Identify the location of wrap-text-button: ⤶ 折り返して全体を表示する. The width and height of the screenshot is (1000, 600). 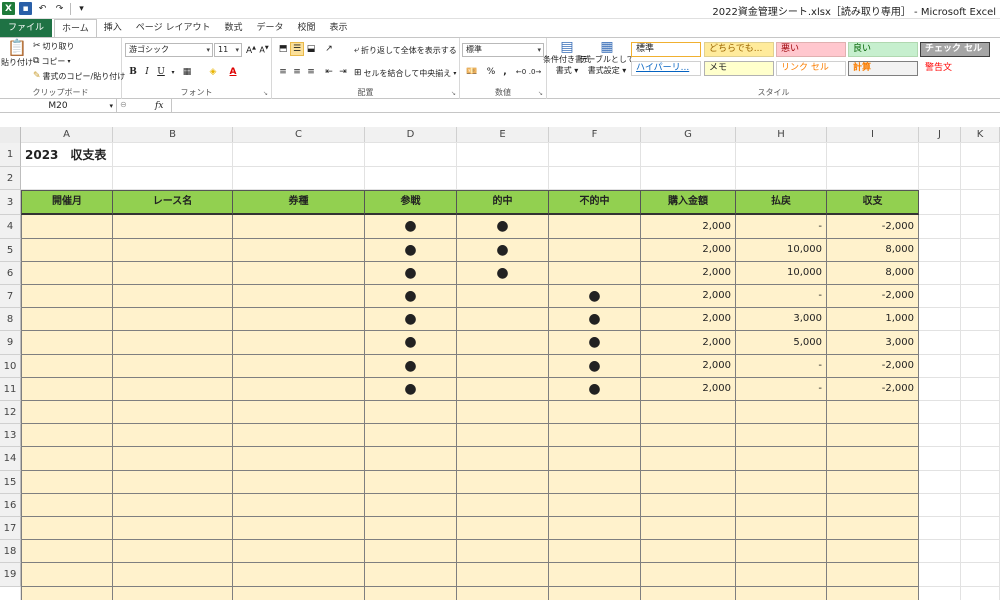
(405, 50).